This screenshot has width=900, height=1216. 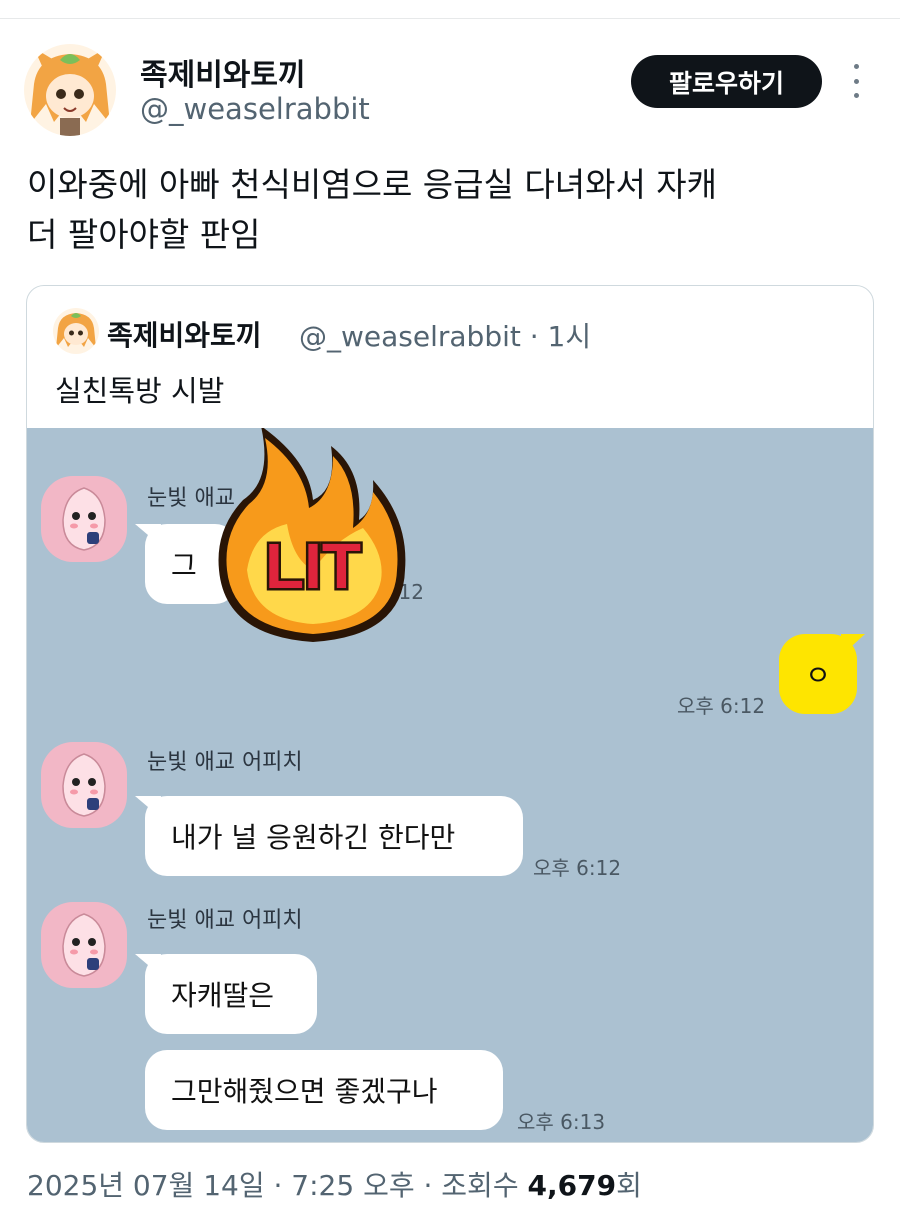 I want to click on tweet-text-line-2: 더 팔아야할 판임, so click(x=144, y=234).